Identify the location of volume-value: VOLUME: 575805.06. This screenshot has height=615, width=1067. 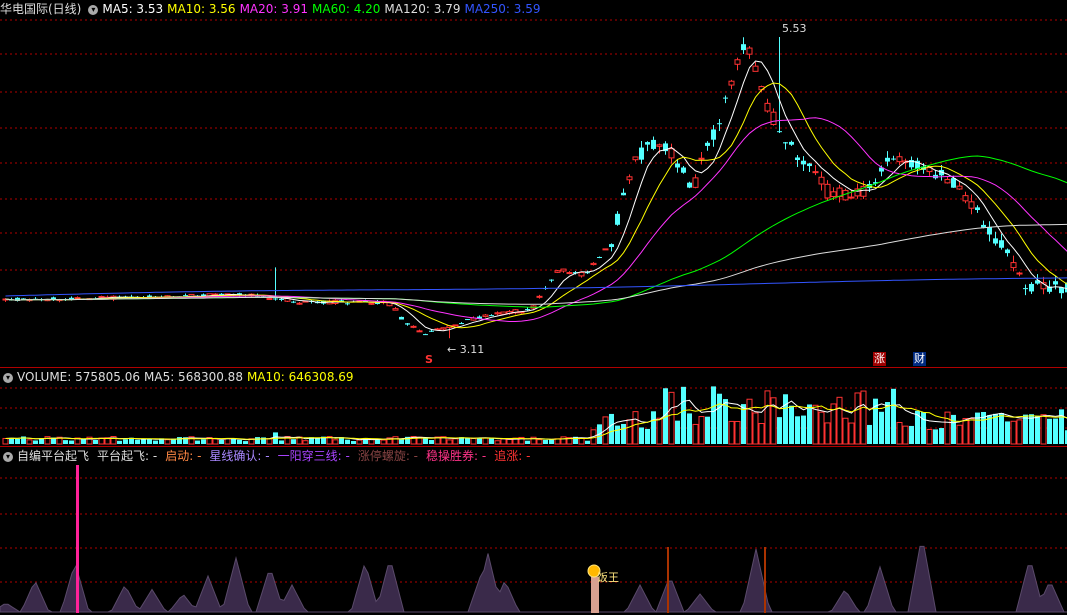
(78, 377).